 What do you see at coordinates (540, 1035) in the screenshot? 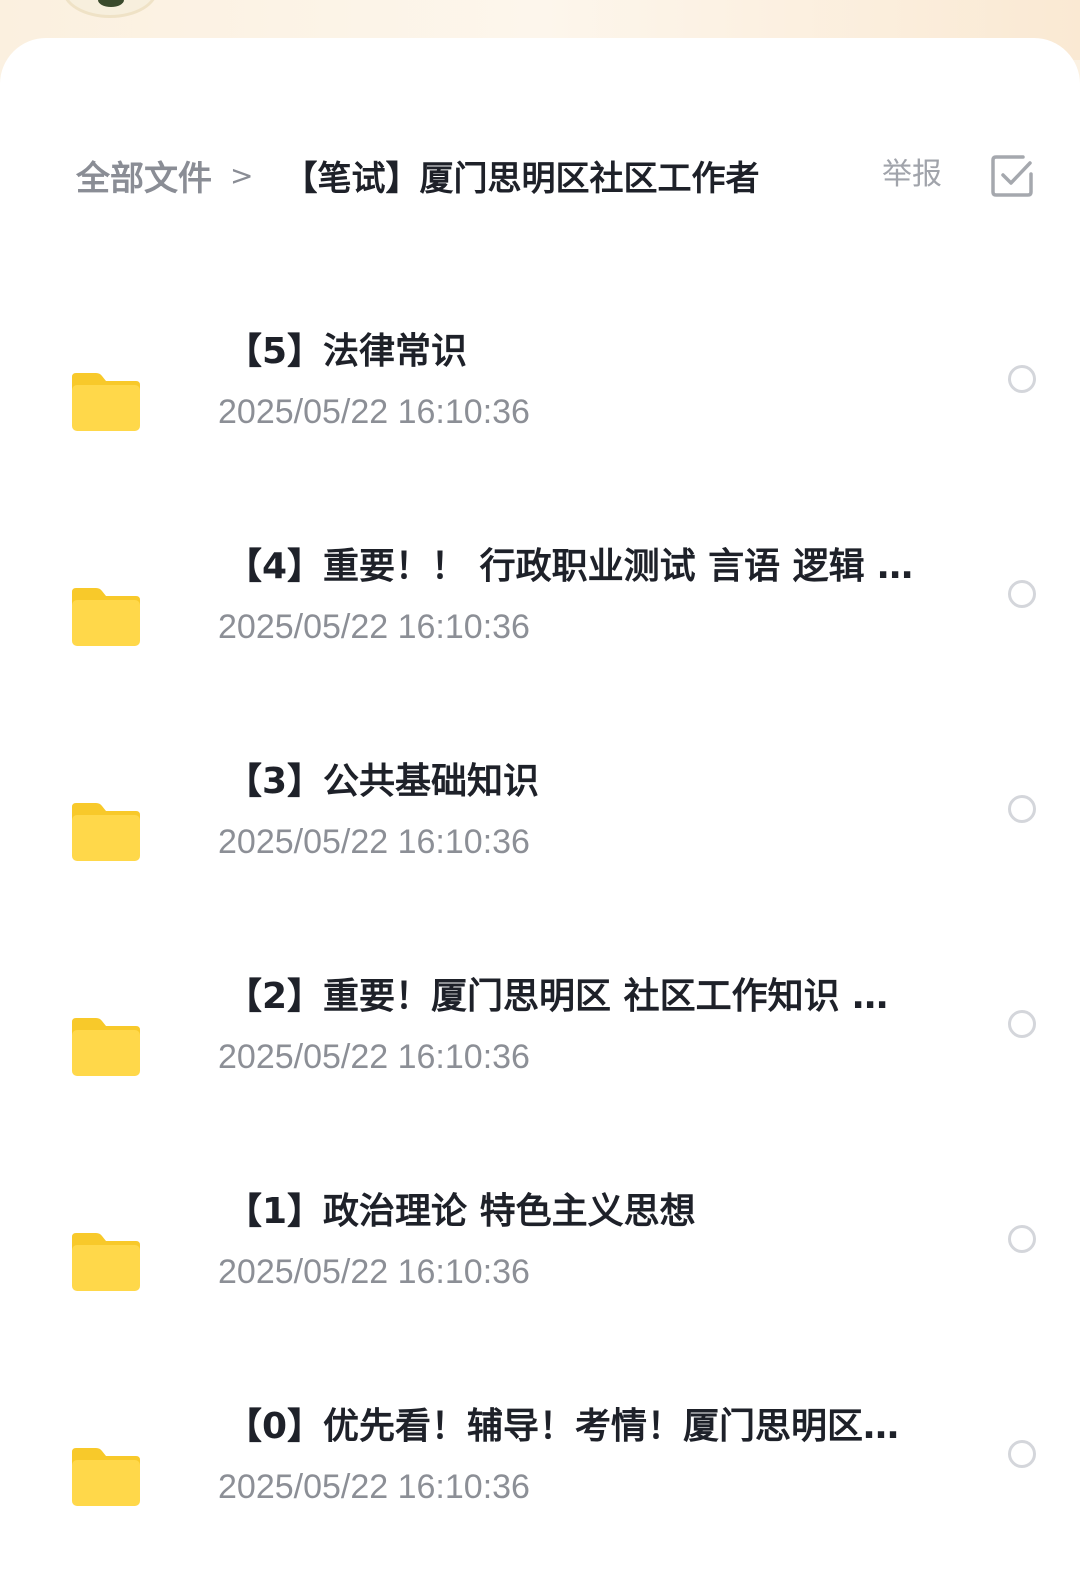
I see `list-item: 【2】重要！厦门思明区 社区工作知识 … 2025/05/22 16:10:36` at bounding box center [540, 1035].